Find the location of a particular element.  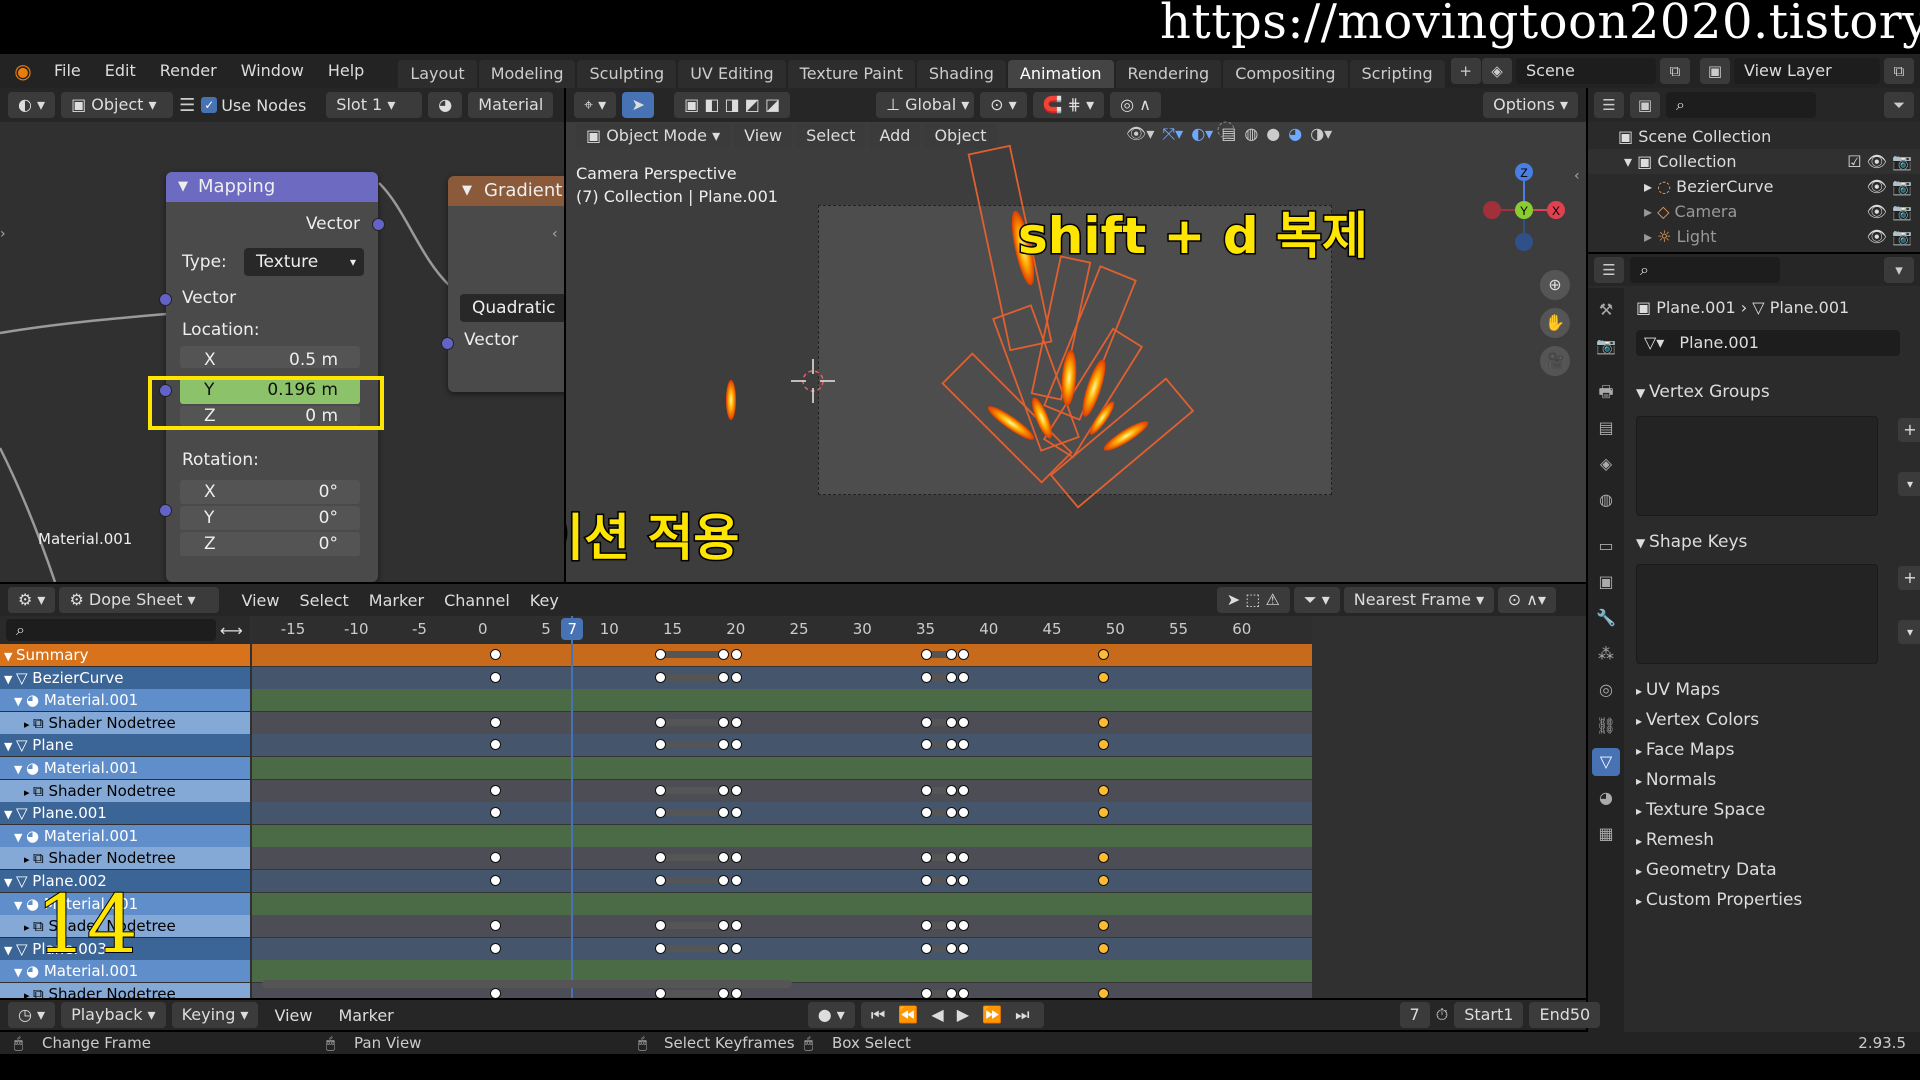

current-frame-field: 7 is located at coordinates (1414, 1015).